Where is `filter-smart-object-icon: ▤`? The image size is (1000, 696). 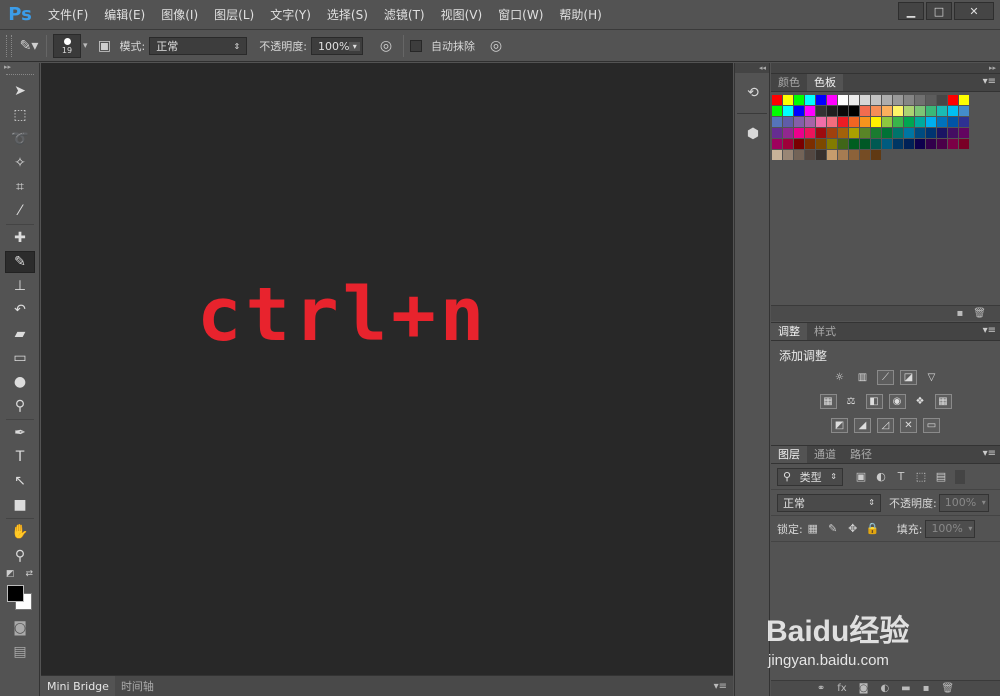
filter-smart-object-icon: ▤ is located at coordinates (941, 476).